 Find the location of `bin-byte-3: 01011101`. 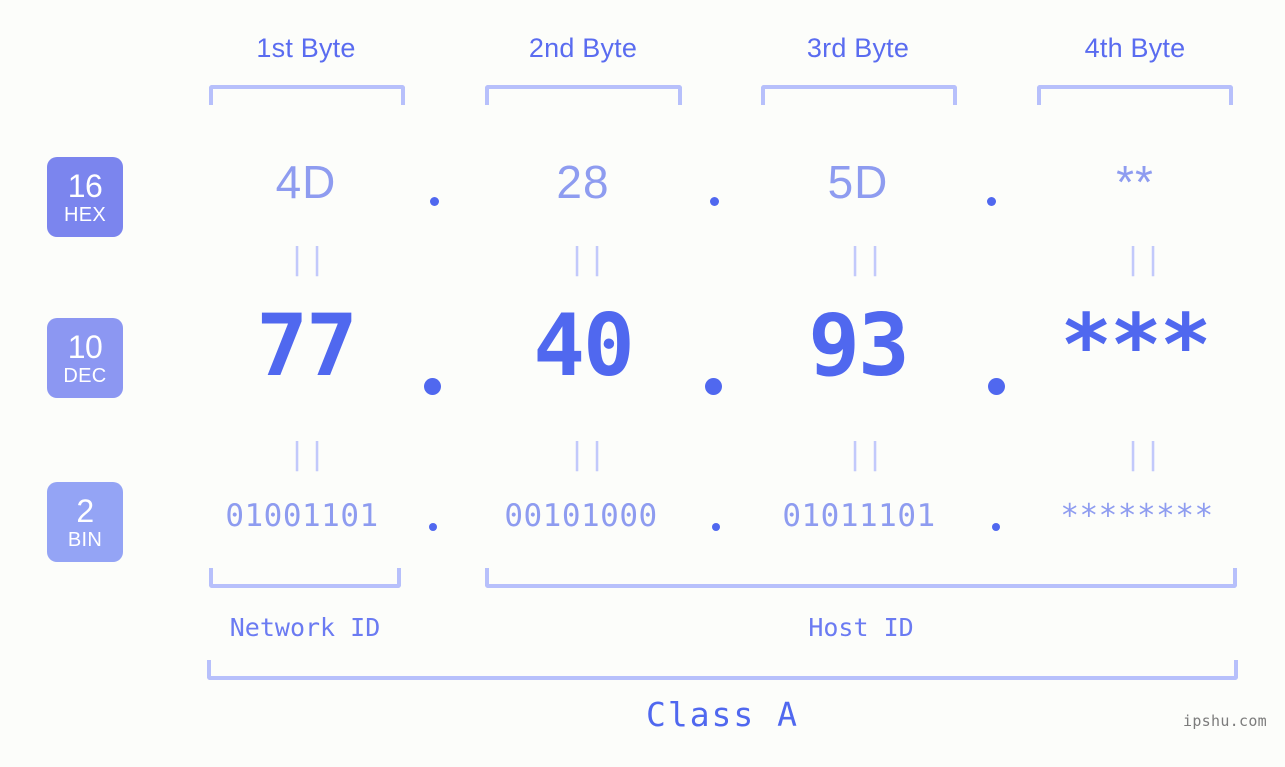

bin-byte-3: 01011101 is located at coordinates (859, 516).